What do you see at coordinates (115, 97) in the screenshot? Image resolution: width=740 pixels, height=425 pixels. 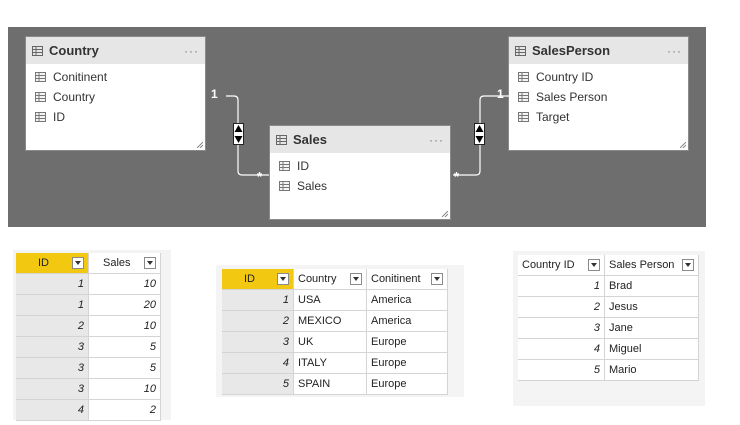 I see `field-item: Country` at bounding box center [115, 97].